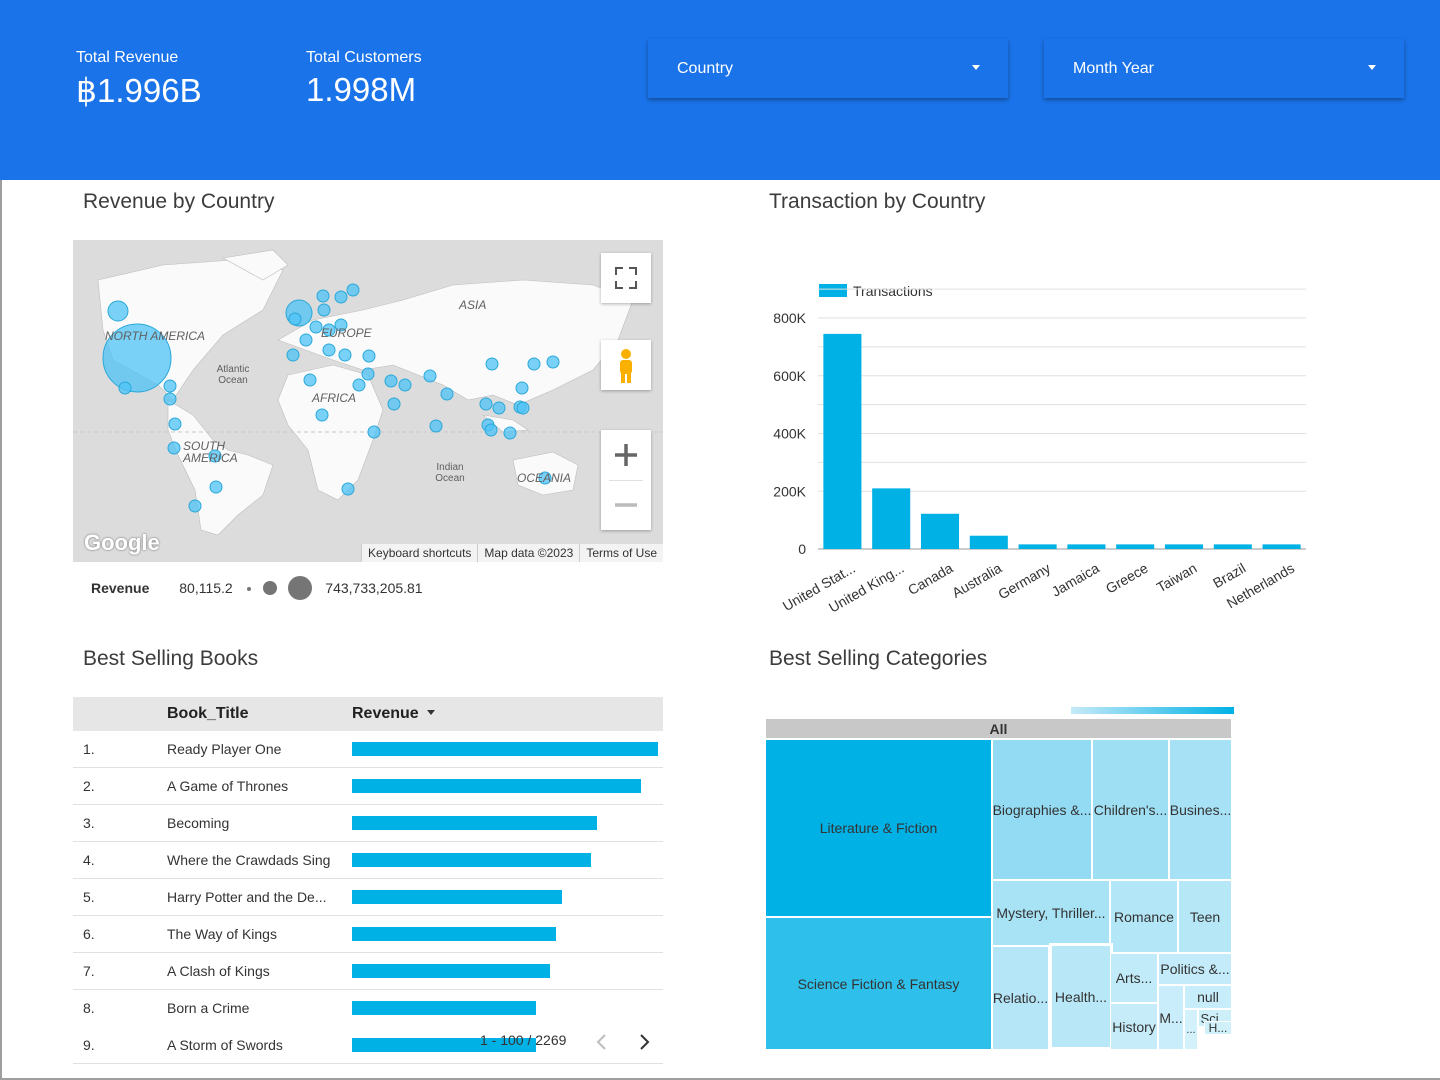 This screenshot has height=1080, width=1440. I want to click on kpi-total-customers: Total Customers 1.998M, so click(364, 79).